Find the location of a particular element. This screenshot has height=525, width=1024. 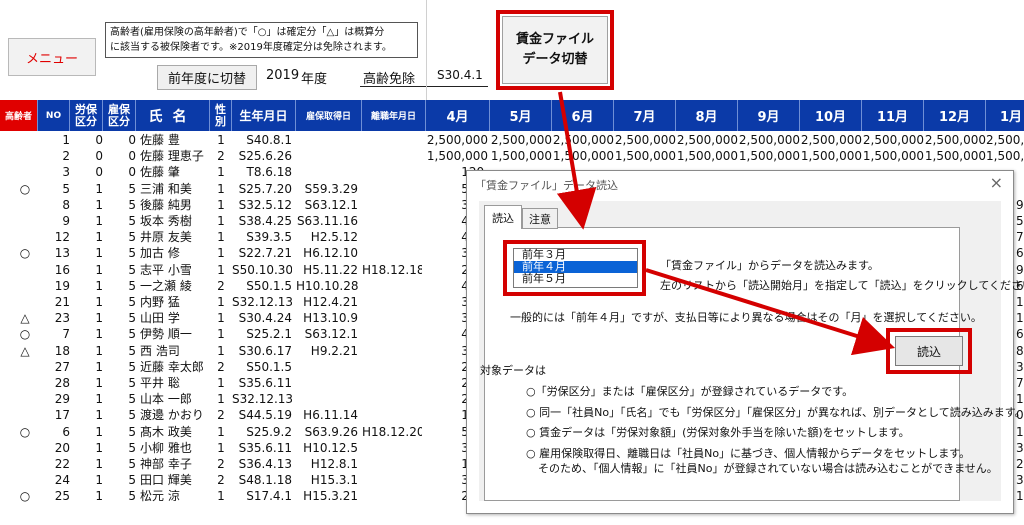

row-no: 19 is located at coordinates (62, 285).